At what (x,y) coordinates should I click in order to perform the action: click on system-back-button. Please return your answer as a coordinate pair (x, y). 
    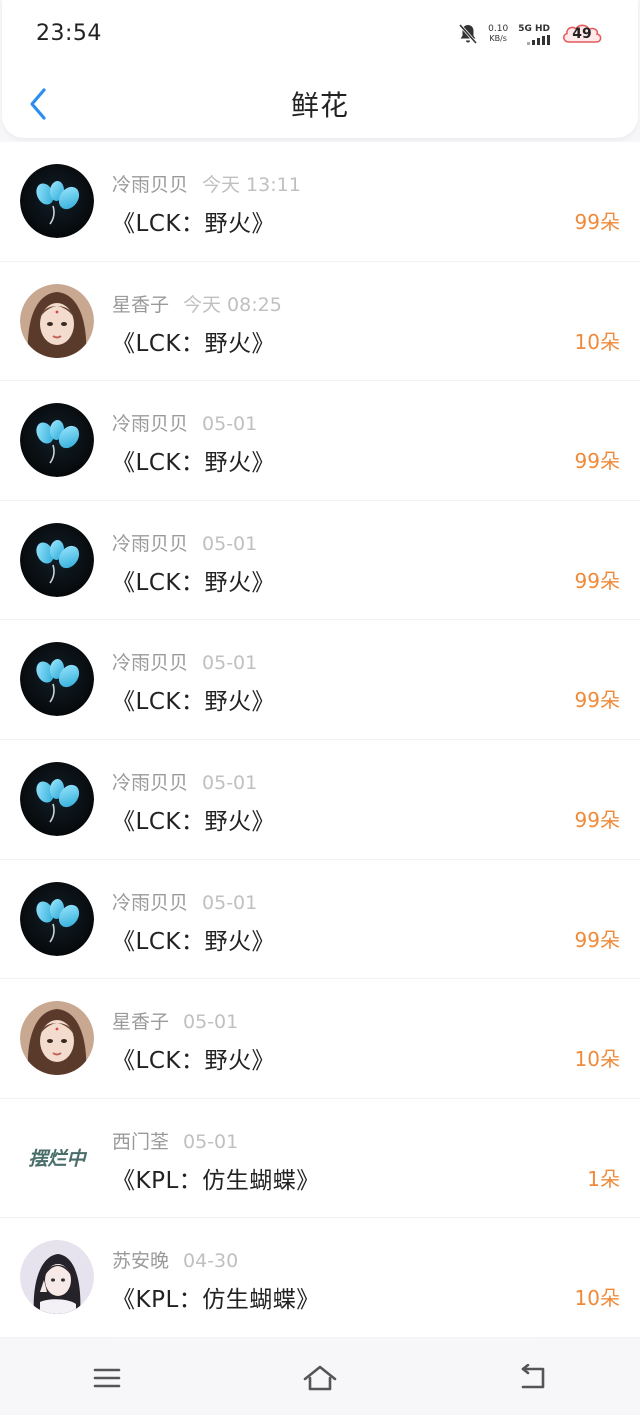
    Looking at the image, I should click on (533, 1378).